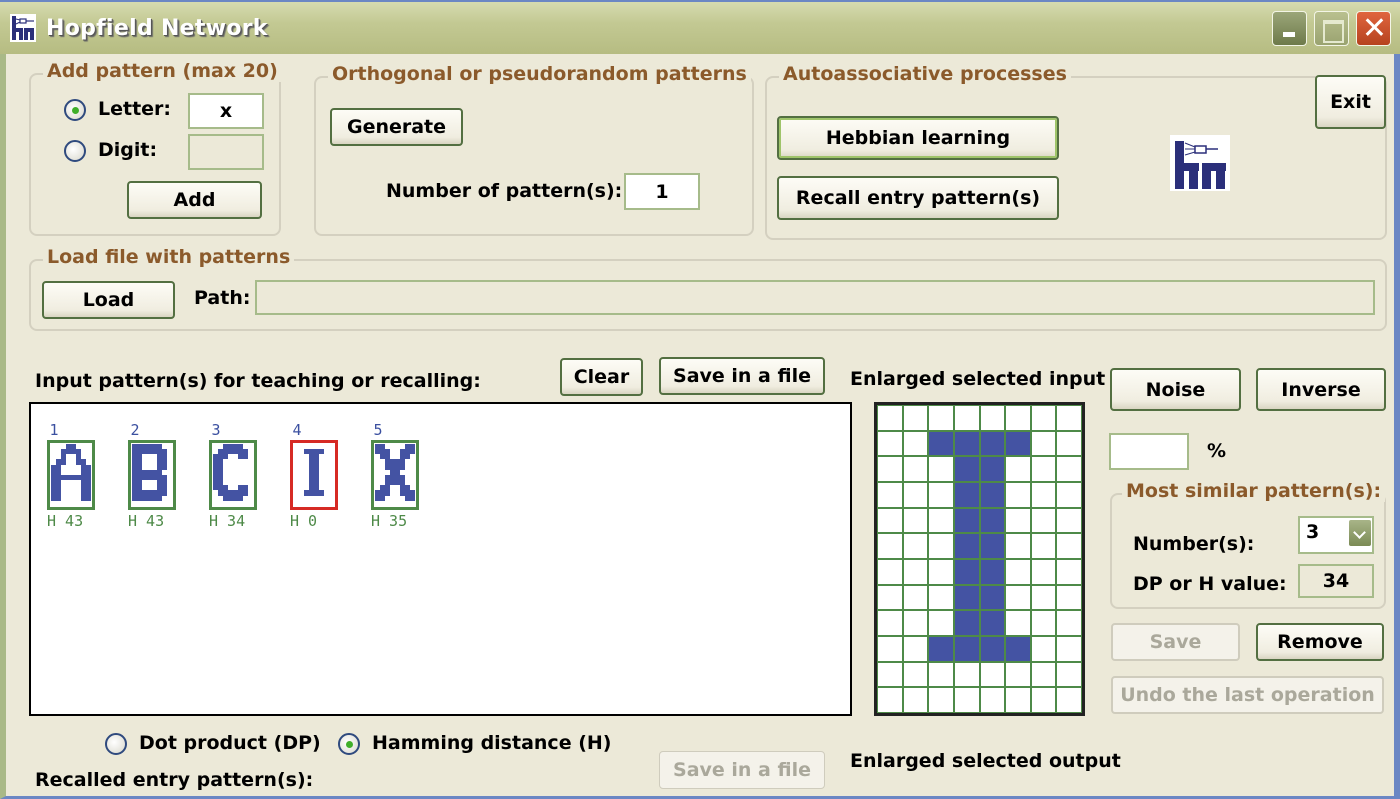  I want to click on recall-entry-patterns-button: Recall entry pattern(s), so click(918, 198).